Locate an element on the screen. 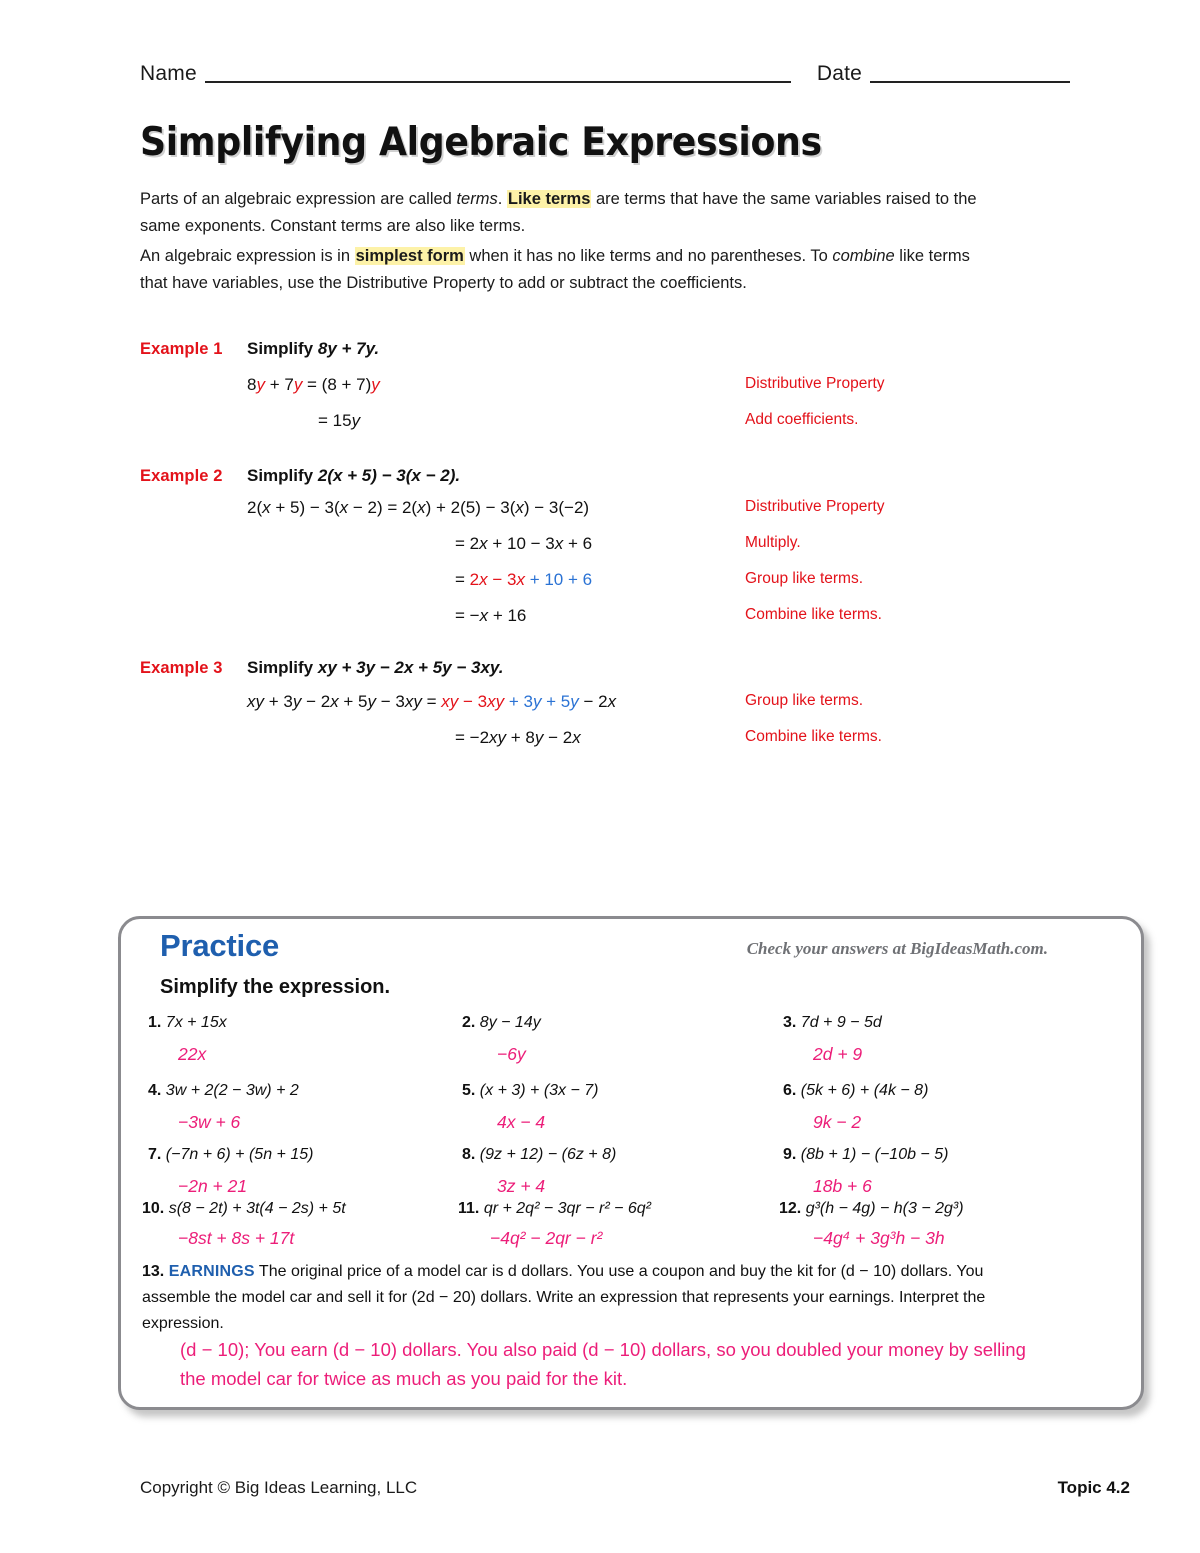 This screenshot has height=1553, width=1200. example-2-note-4: Combine like terms. is located at coordinates (813, 614).